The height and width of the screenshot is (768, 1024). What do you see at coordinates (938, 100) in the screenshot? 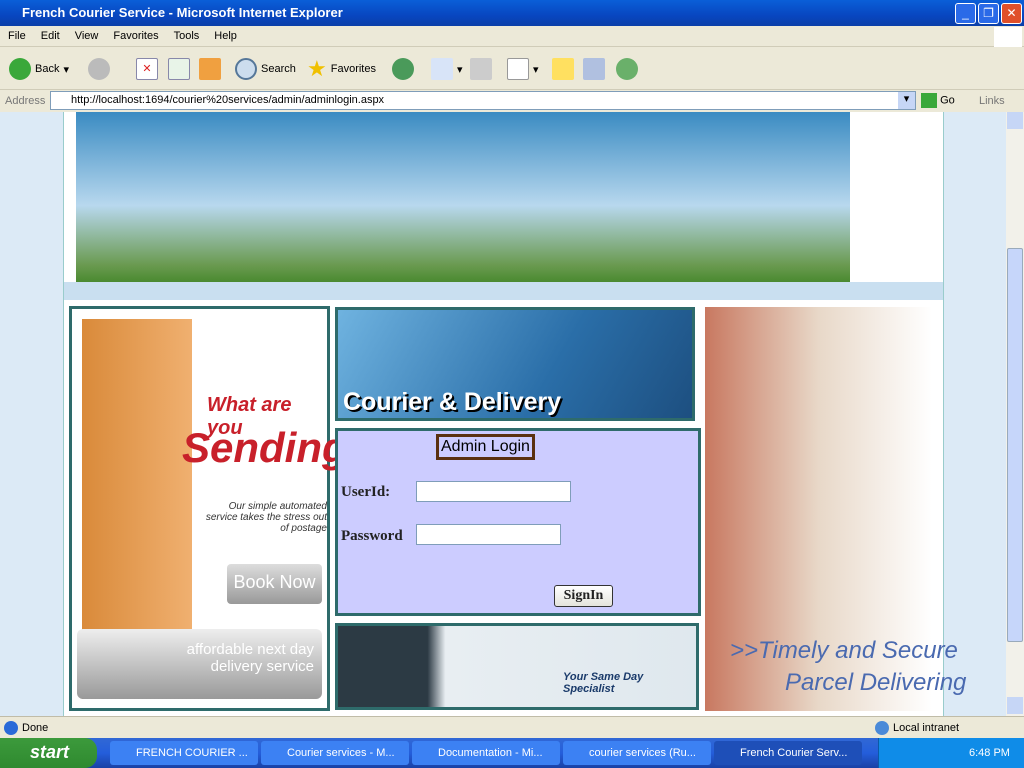
I see `go-button: Go` at bounding box center [938, 100].